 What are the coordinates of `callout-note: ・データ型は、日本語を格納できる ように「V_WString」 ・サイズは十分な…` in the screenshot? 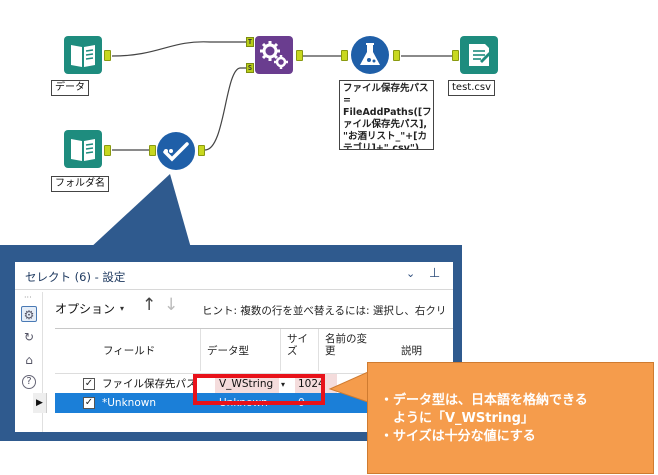 It's located at (510, 418).